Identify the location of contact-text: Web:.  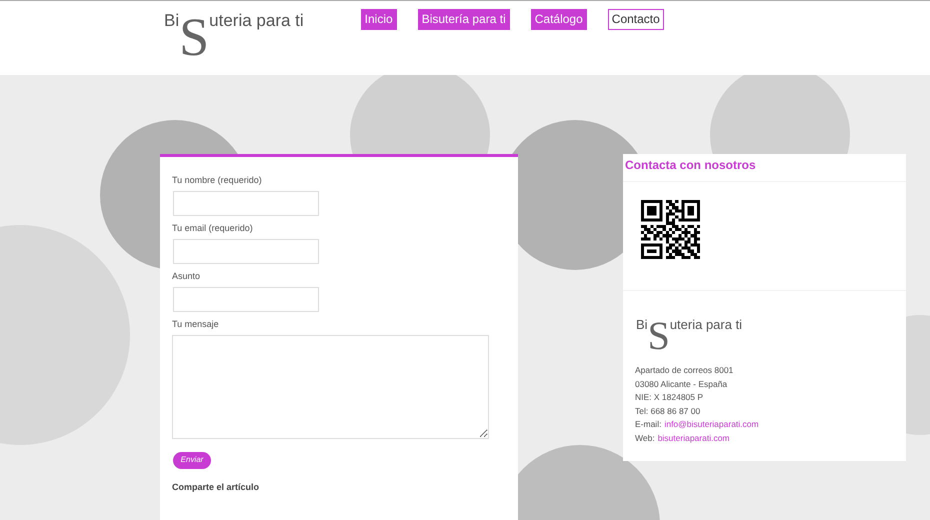
(645, 438).